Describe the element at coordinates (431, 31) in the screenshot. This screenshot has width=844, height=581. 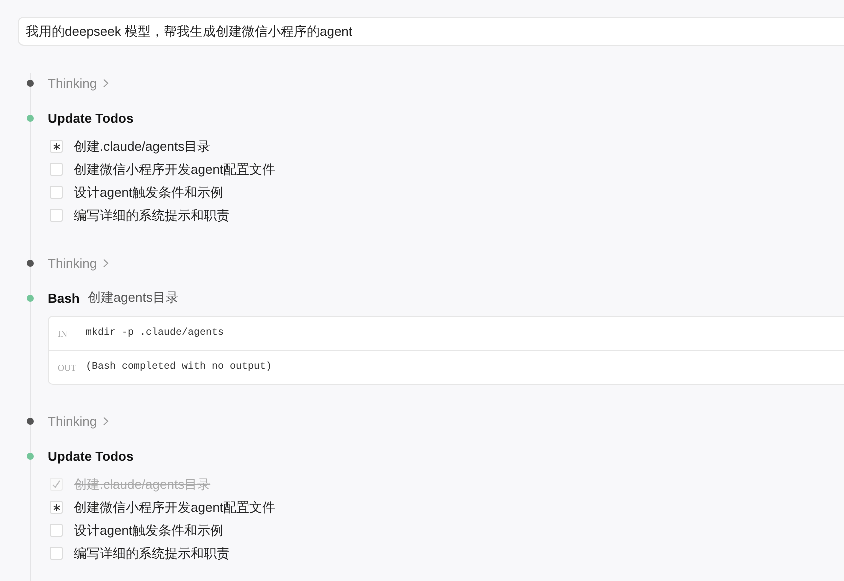
I see `prompt-message: 我用的deepseek 模型，帮我生成创建微信小程序的agent` at that location.